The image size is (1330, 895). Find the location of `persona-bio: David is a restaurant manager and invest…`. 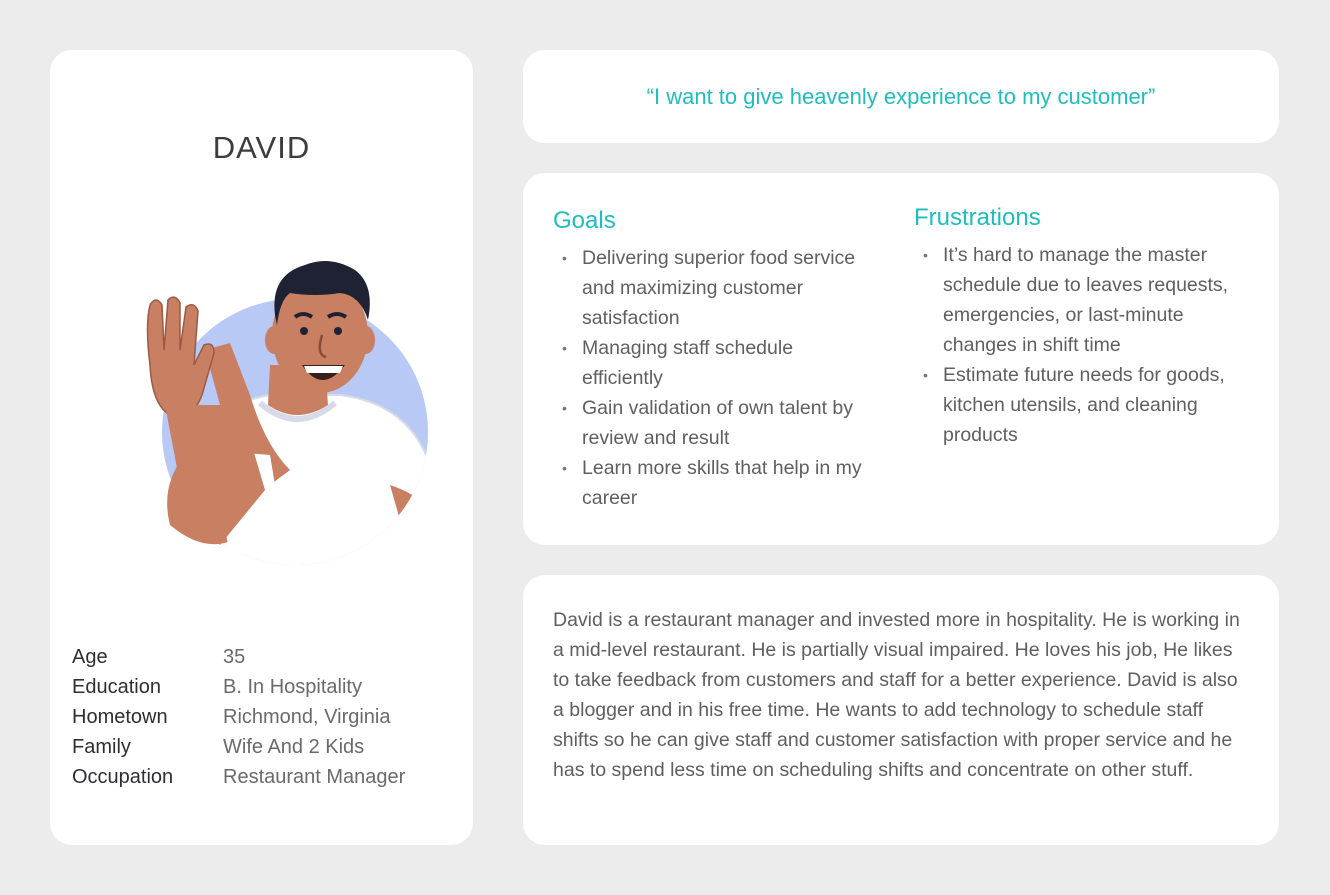

persona-bio: David is a restaurant manager and invest… is located at coordinates (896, 695).